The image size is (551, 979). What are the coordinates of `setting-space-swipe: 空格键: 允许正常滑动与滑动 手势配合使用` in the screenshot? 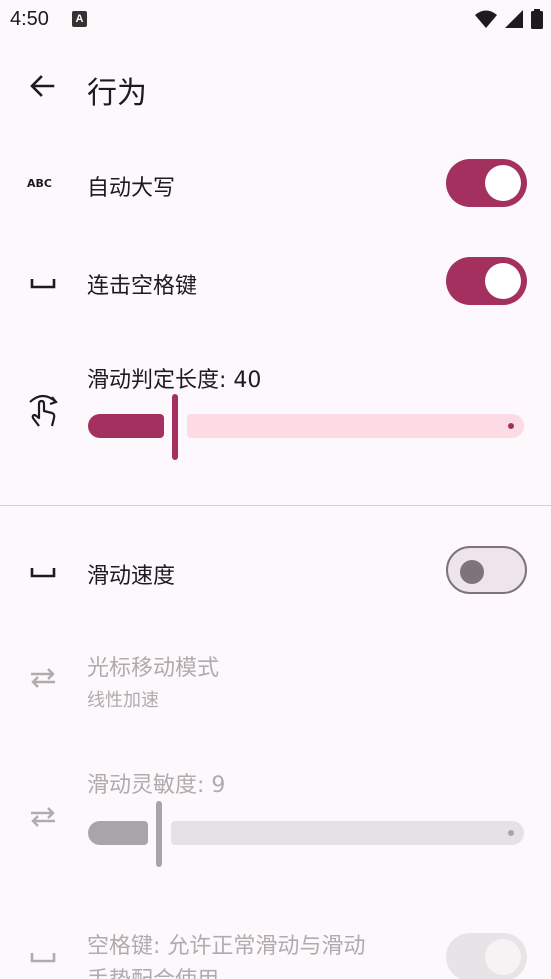 It's located at (275, 949).